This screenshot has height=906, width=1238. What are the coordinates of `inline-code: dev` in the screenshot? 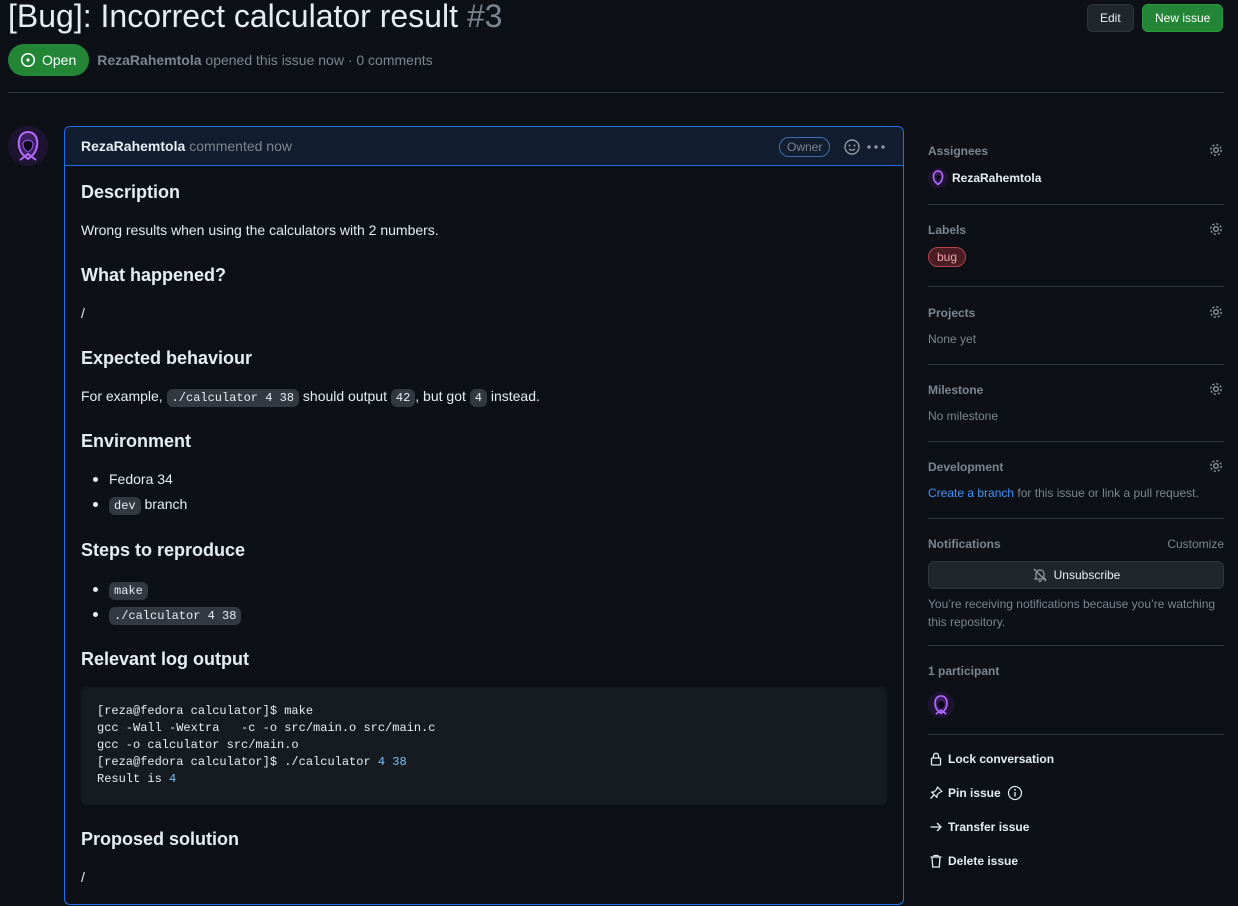 It's located at (125, 506).